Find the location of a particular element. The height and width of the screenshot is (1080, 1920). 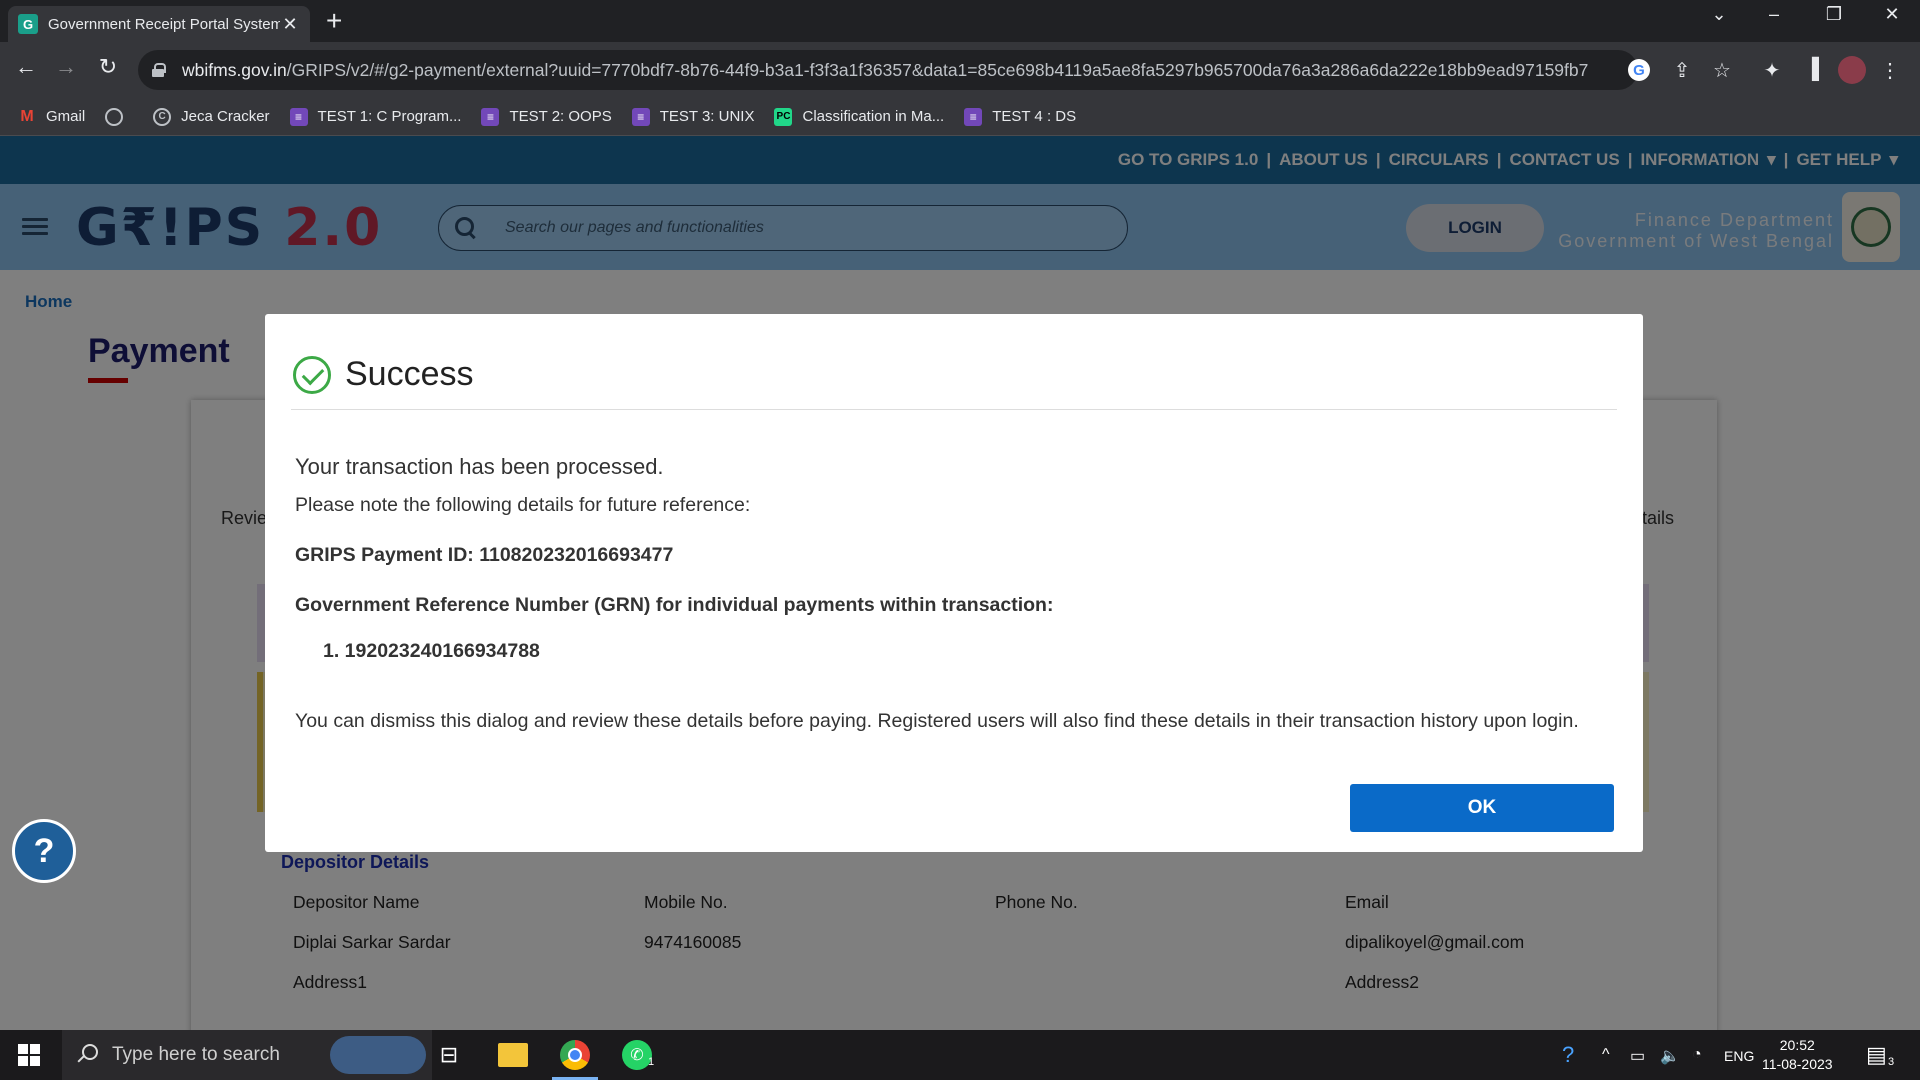

back-icon: ← is located at coordinates (26, 67).